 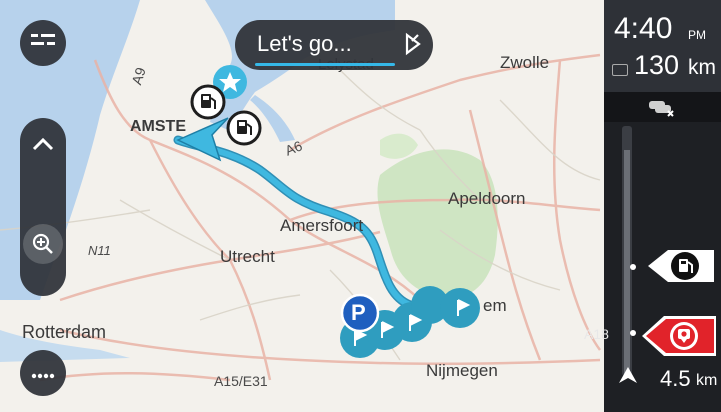 I want to click on parking-letter: P, so click(x=358, y=312).